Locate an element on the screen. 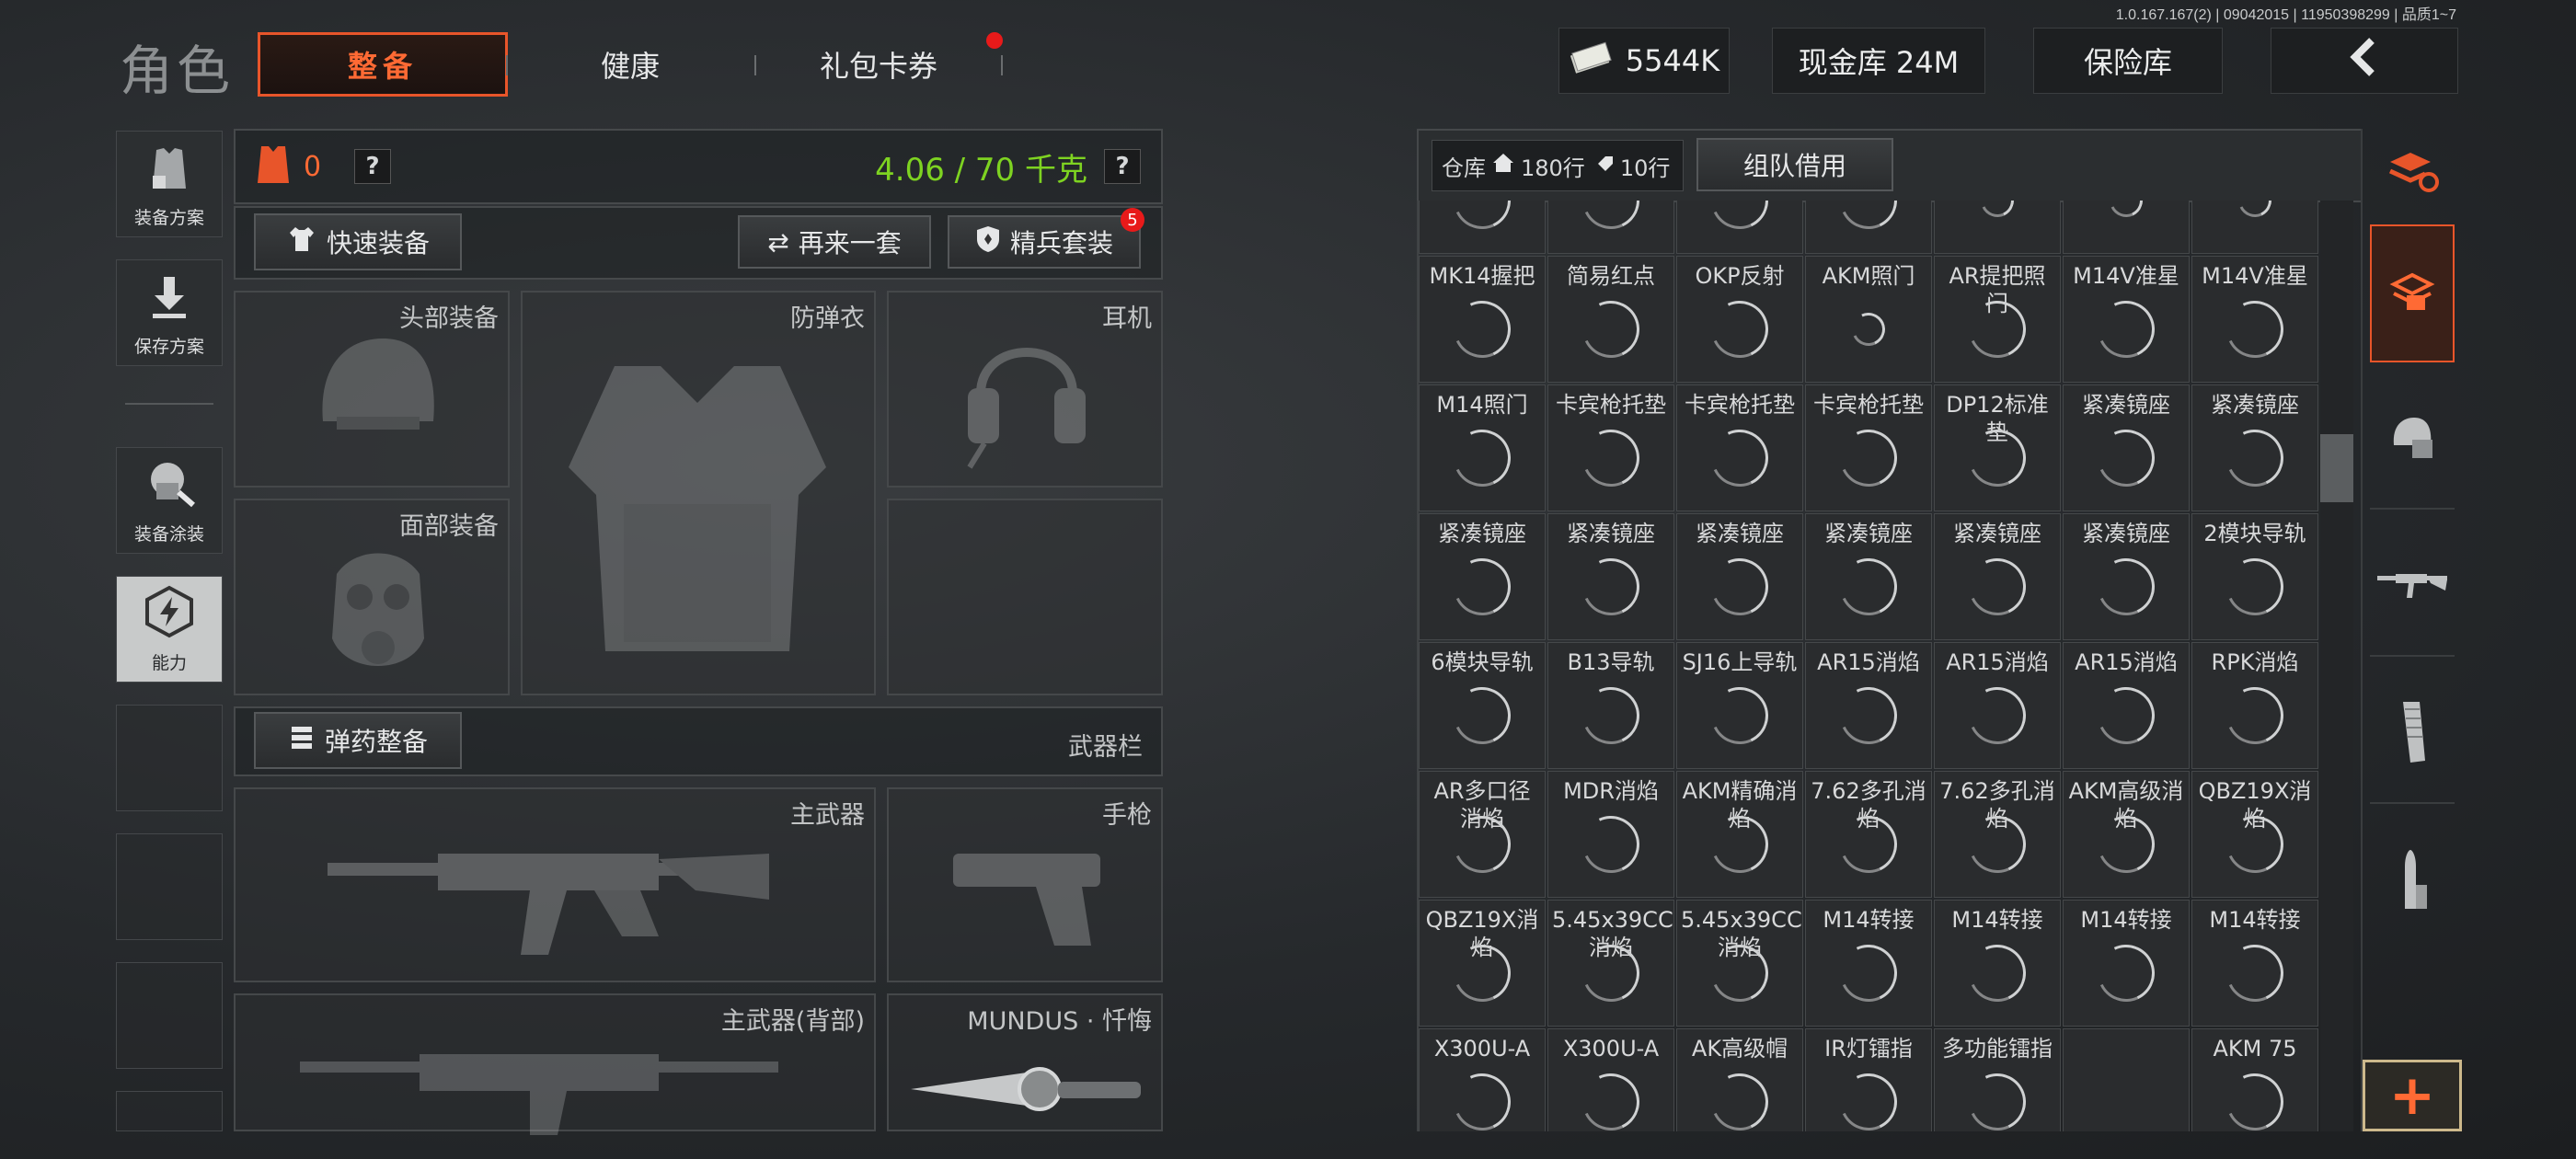 The width and height of the screenshot is (2576, 1159). slot-pistol: 手枪 is located at coordinates (1025, 884).